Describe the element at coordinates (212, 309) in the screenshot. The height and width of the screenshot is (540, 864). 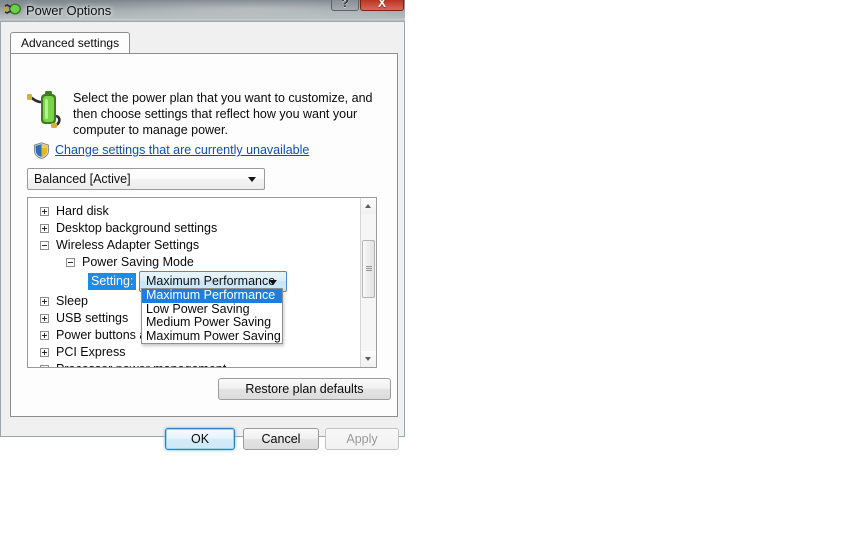
I see `dropdown-option-low-power-saving: Low Power Saving` at that location.